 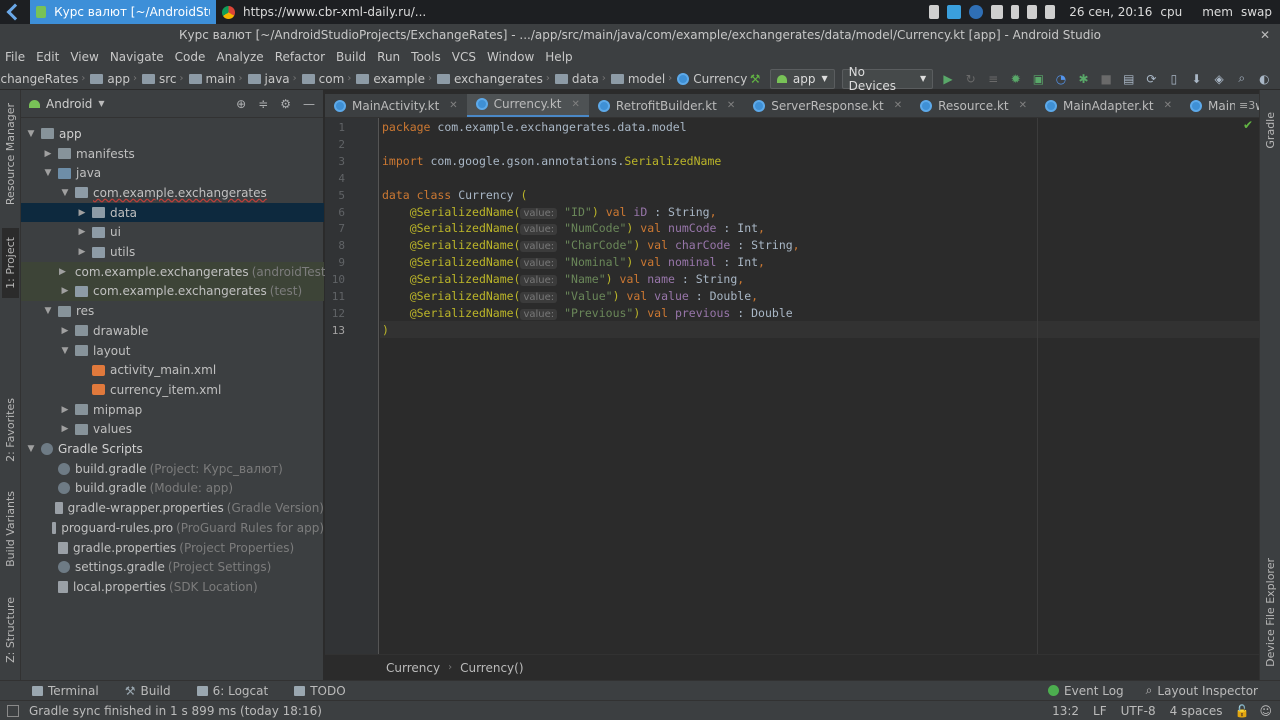 What do you see at coordinates (232, 691) in the screenshot?
I see `logcat-tab: 6: Logcat` at bounding box center [232, 691].